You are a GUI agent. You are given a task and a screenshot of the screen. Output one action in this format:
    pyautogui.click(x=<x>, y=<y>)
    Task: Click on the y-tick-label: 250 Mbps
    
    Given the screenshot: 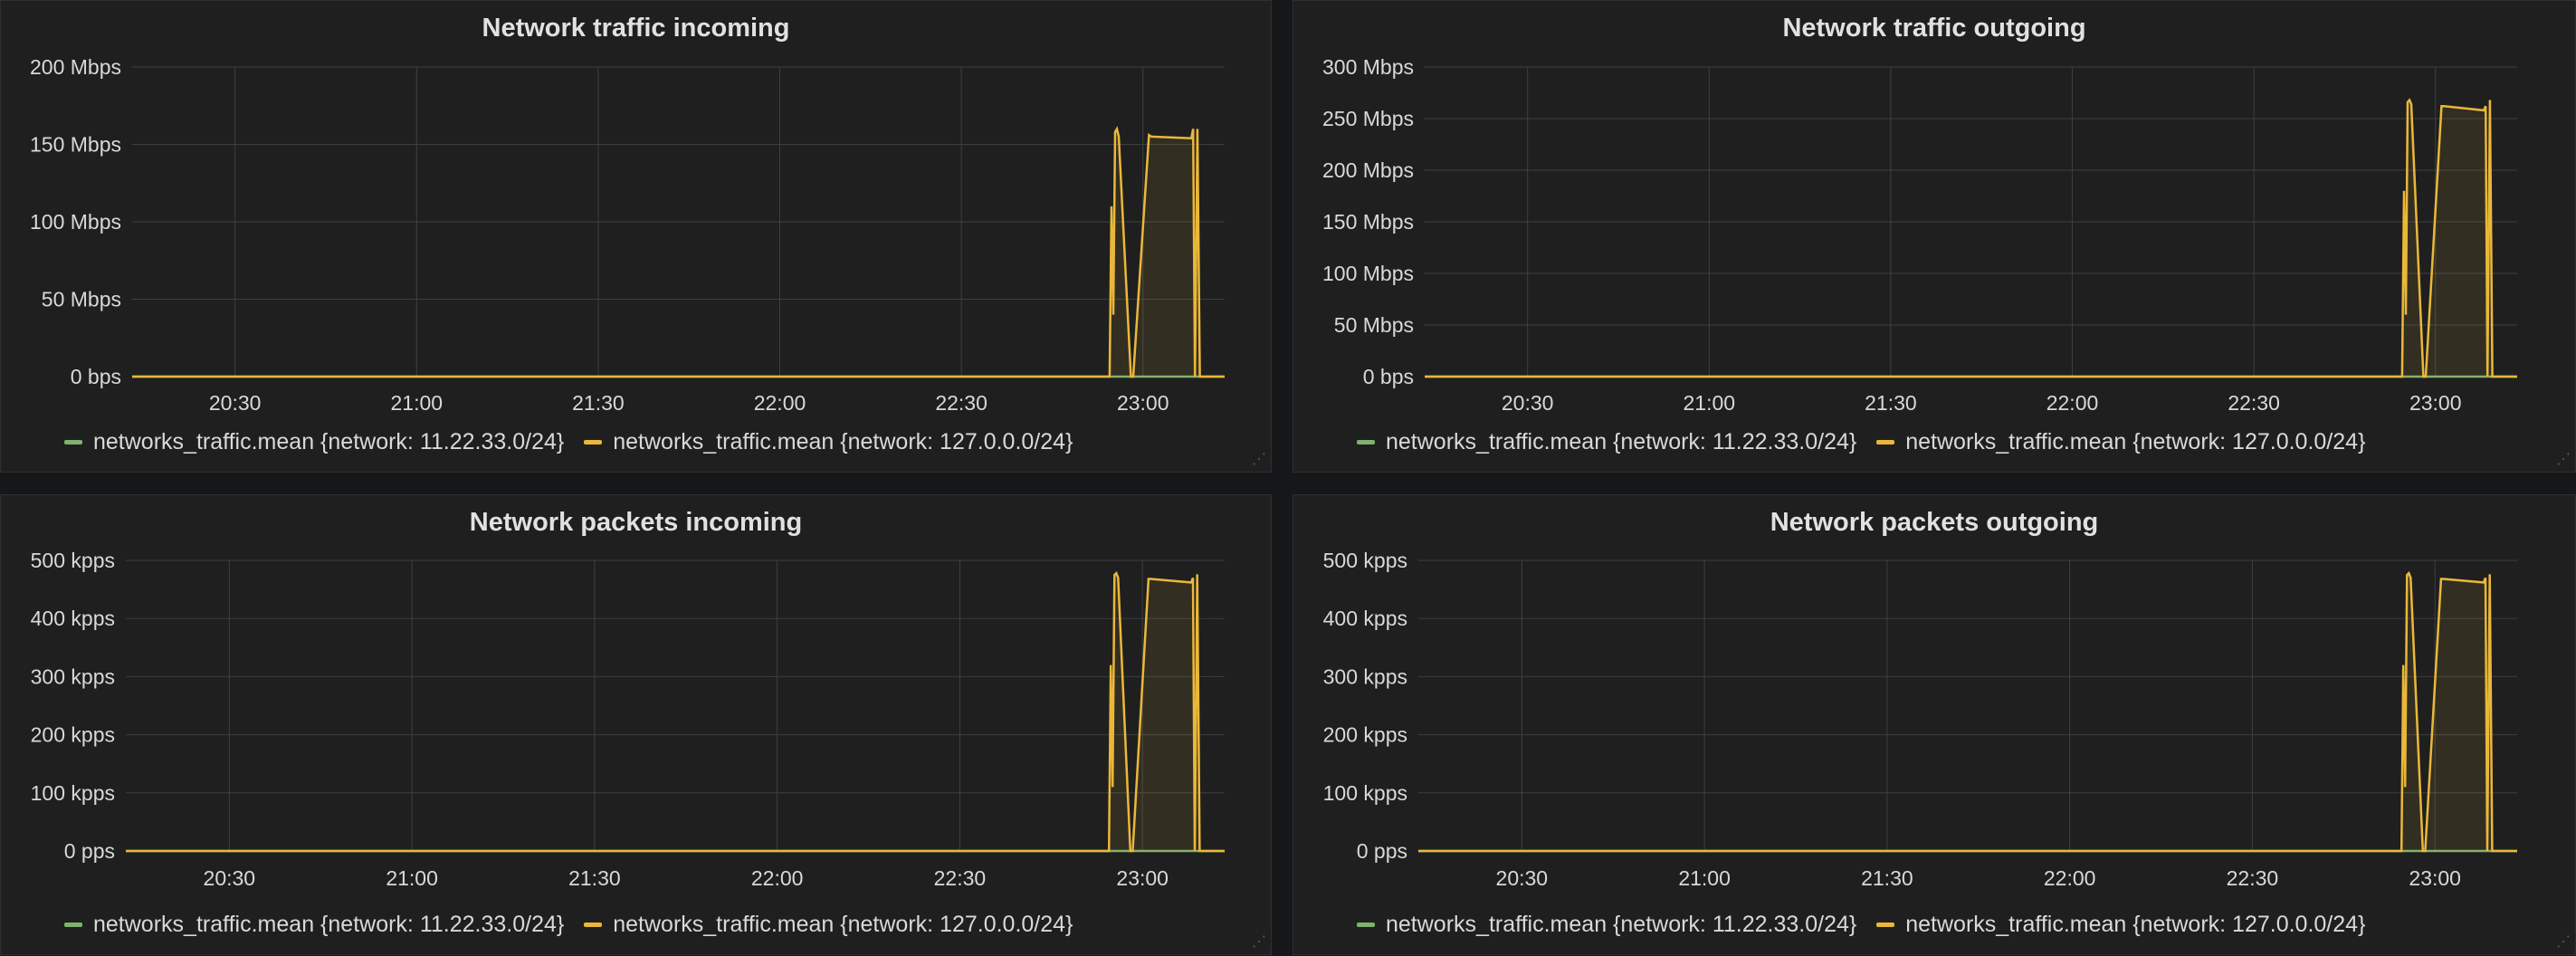 What is the action you would take?
    pyautogui.click(x=1368, y=119)
    